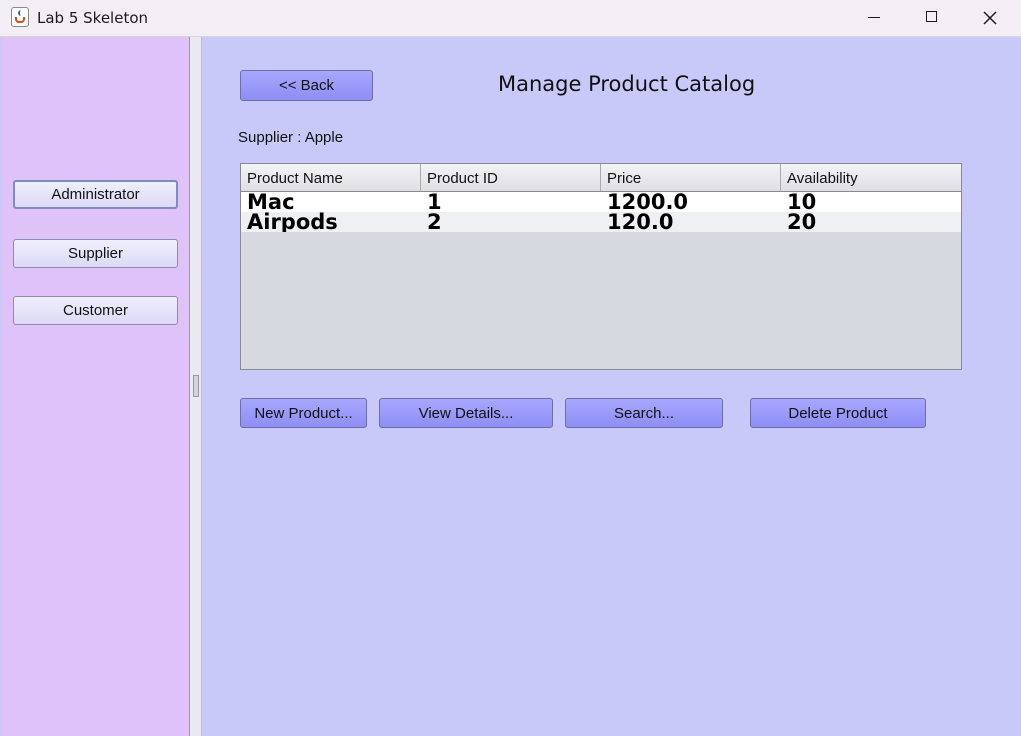 The height and width of the screenshot is (736, 1021). Describe the element at coordinates (627, 84) in the screenshot. I see `page-title: Manage Product Catalog` at that location.